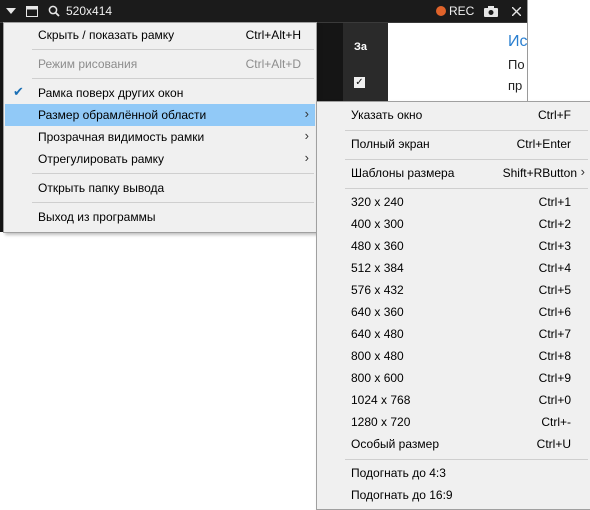  I want to click on menu-item-frame-transparency: Прозрачная видимость рамки ›, so click(160, 137).